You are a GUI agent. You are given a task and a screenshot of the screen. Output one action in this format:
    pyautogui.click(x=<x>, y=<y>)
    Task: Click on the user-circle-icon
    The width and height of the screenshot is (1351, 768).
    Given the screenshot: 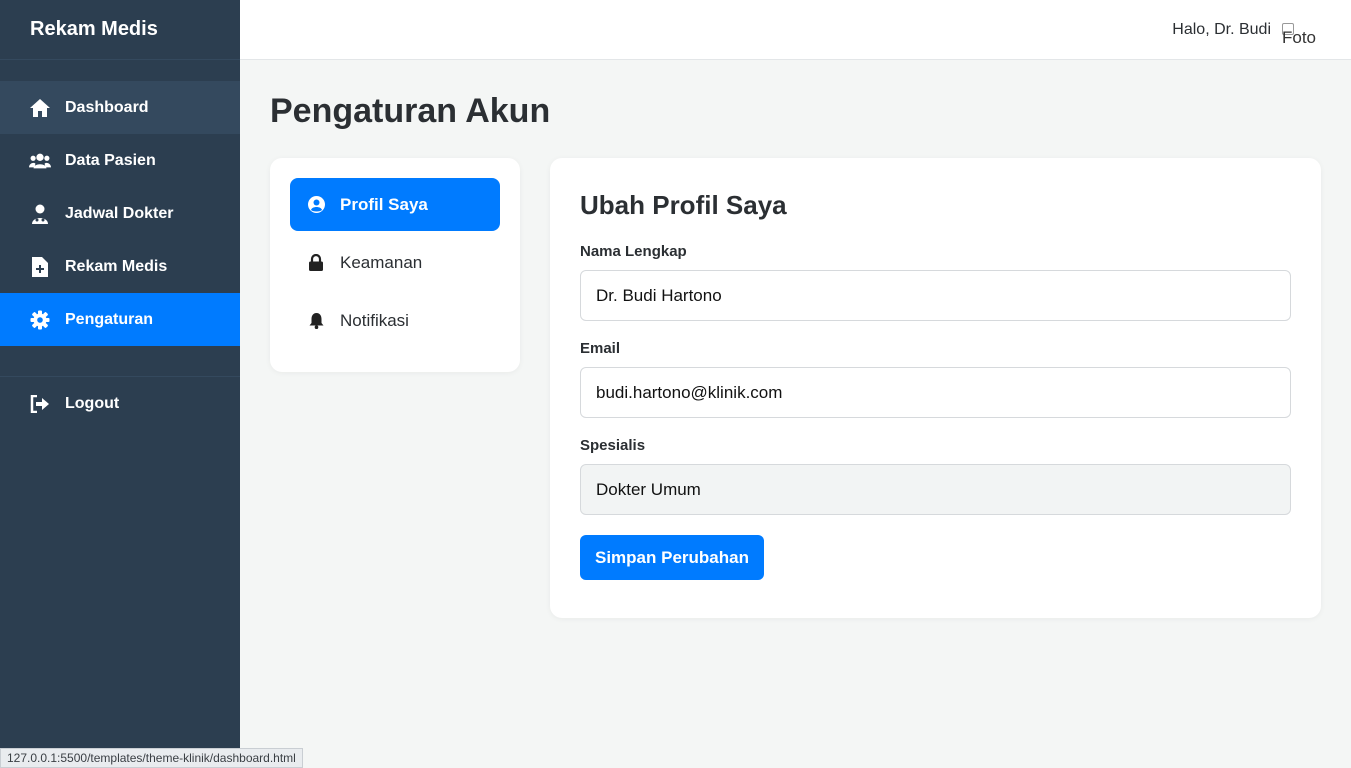 What is the action you would take?
    pyautogui.click(x=316, y=205)
    